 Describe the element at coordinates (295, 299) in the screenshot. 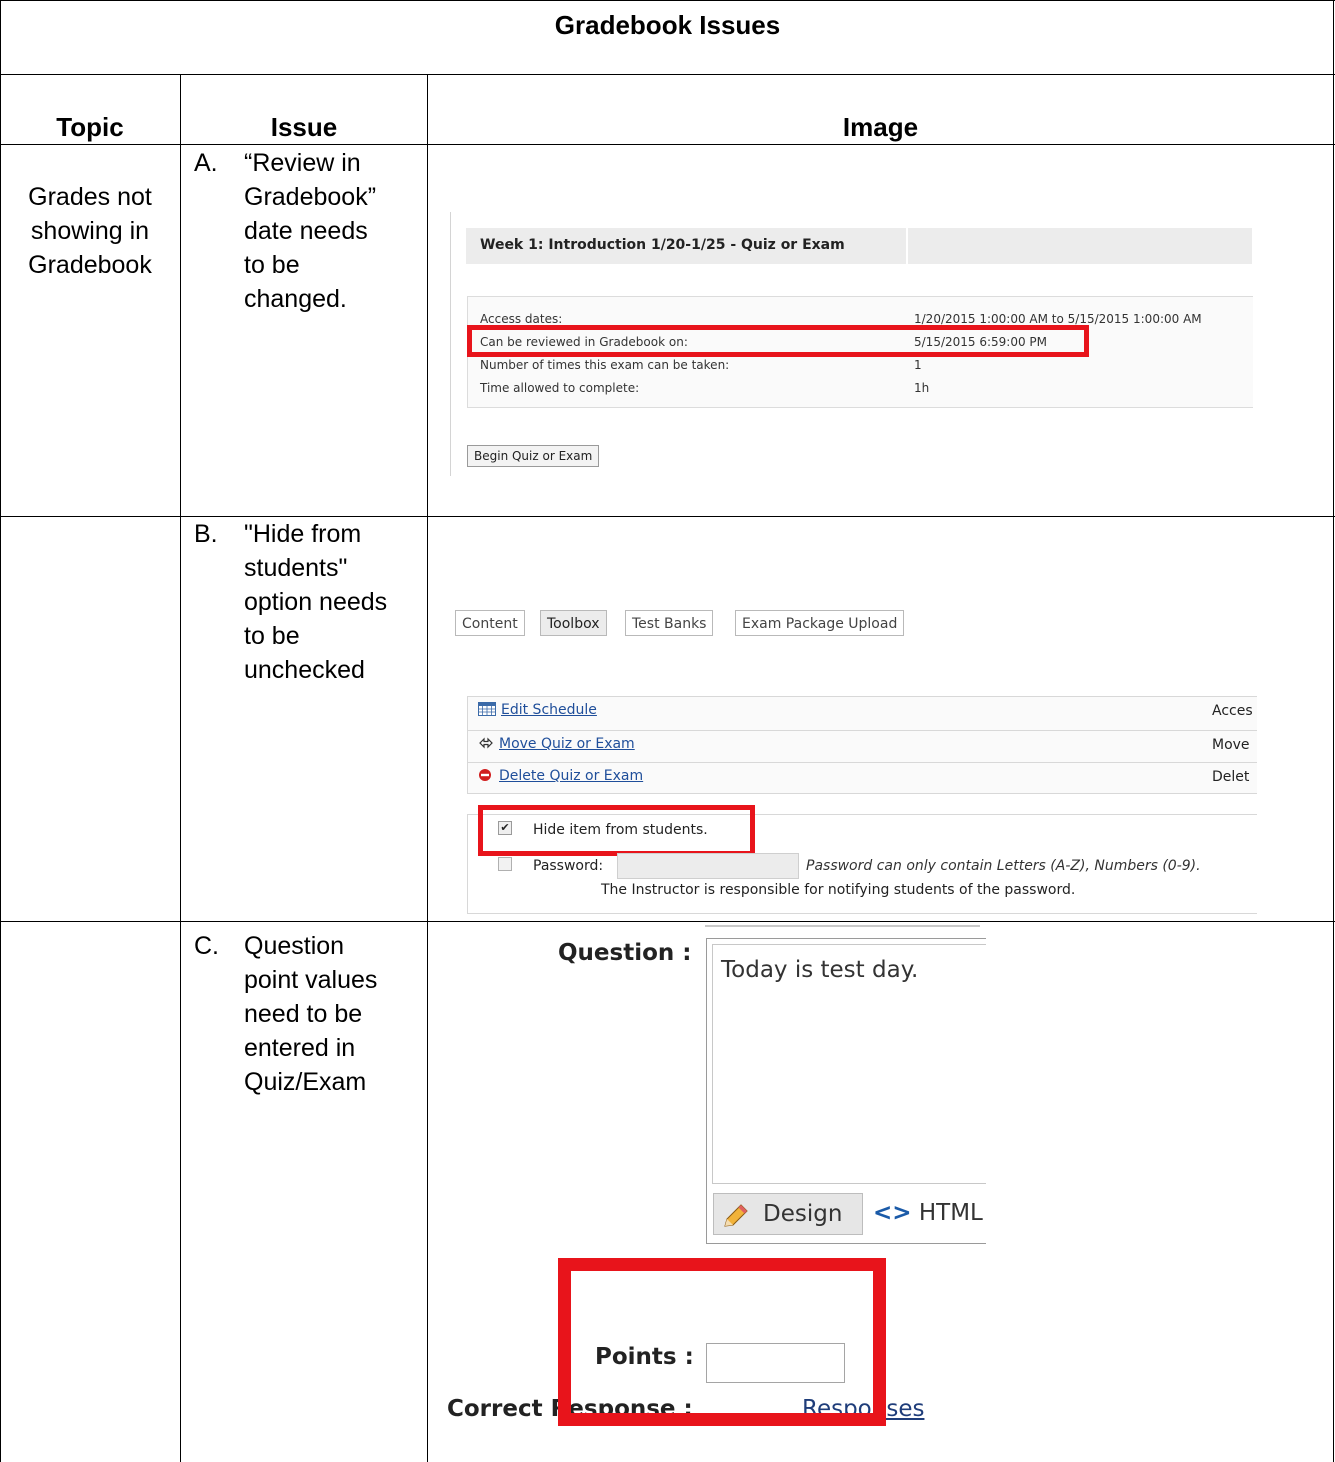

I see `issue-line: changed.` at that location.